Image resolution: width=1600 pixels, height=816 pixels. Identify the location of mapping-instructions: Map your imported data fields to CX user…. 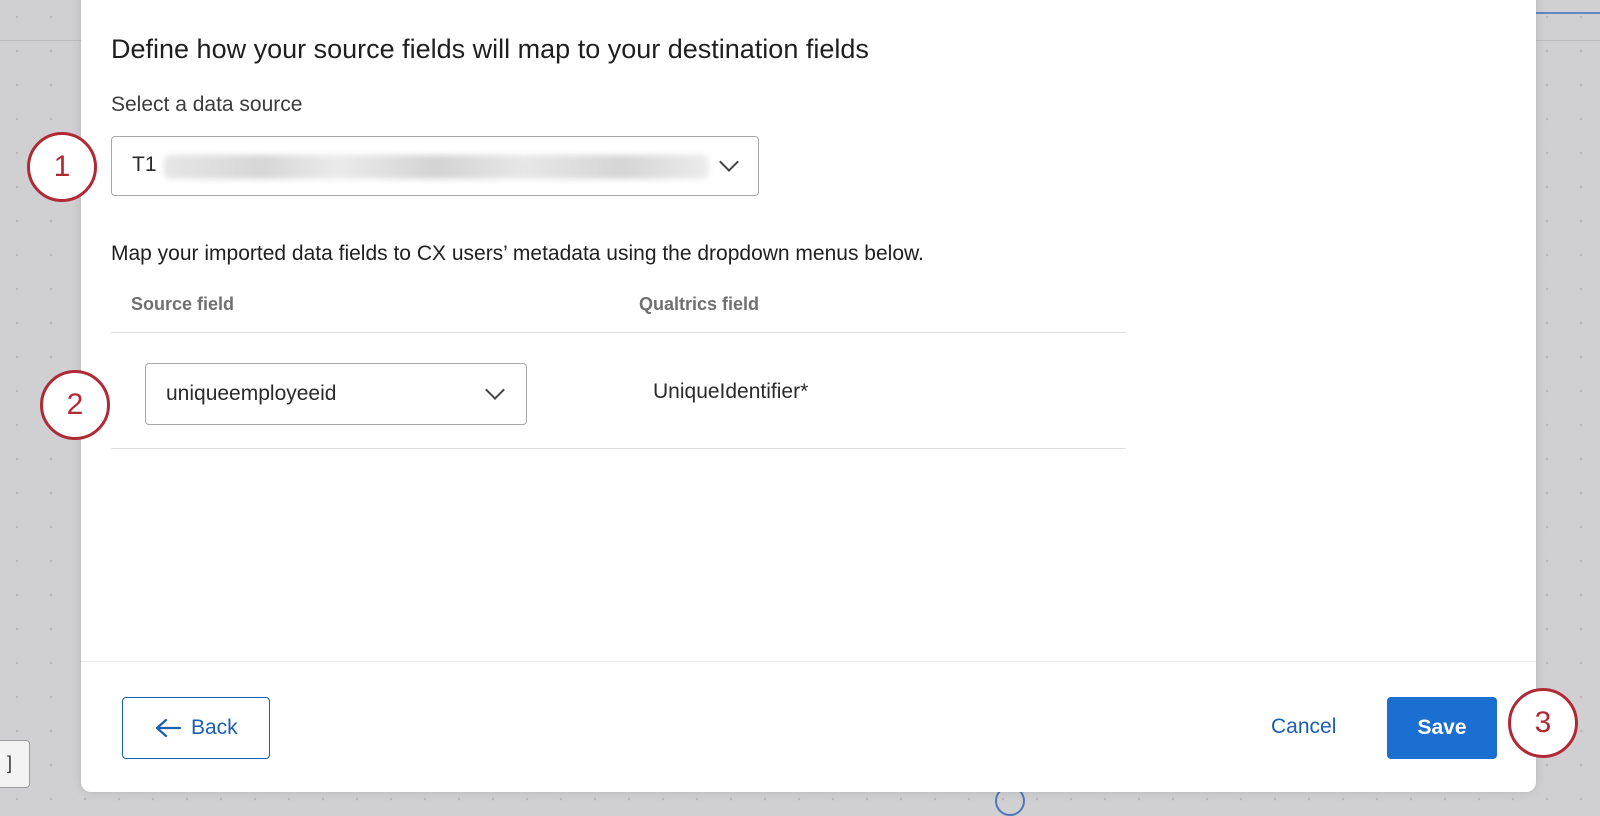
(517, 253).